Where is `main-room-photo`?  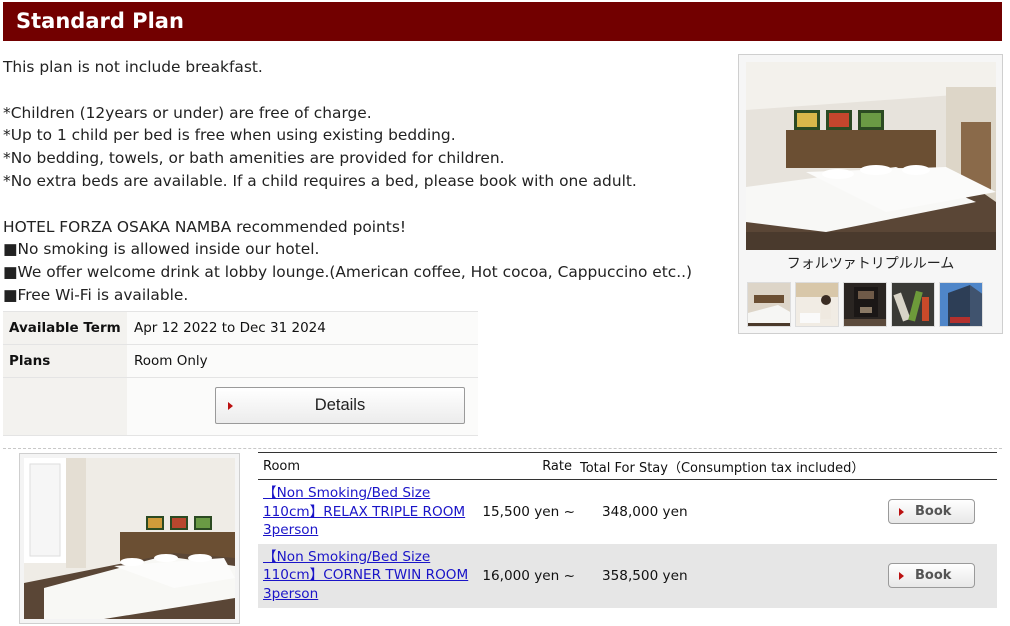
main-room-photo is located at coordinates (871, 156).